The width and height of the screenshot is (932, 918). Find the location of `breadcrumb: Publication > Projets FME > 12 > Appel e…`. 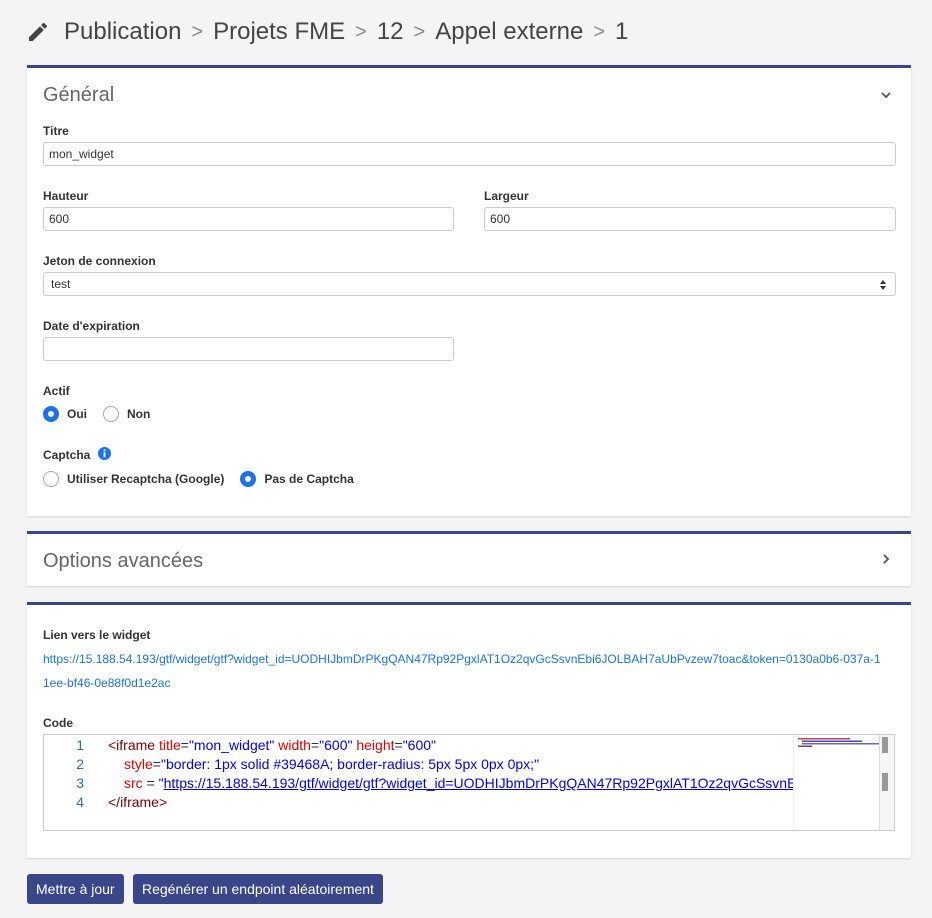

breadcrumb: Publication > Projets FME > 12 > Appel e… is located at coordinates (327, 32).